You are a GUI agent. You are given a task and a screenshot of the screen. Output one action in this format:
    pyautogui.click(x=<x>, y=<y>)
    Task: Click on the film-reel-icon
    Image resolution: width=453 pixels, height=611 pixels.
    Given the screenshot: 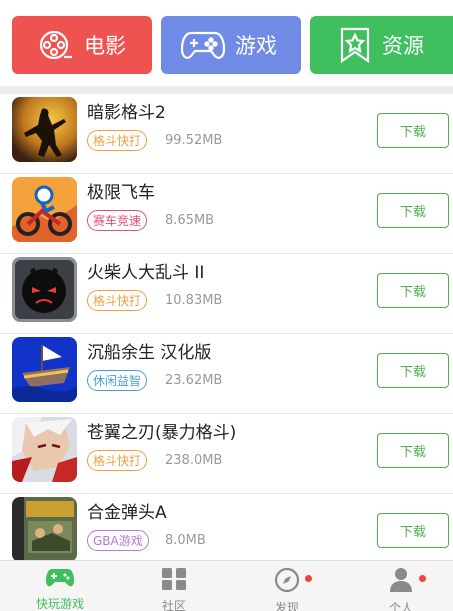 What is the action you would take?
    pyautogui.click(x=56, y=45)
    